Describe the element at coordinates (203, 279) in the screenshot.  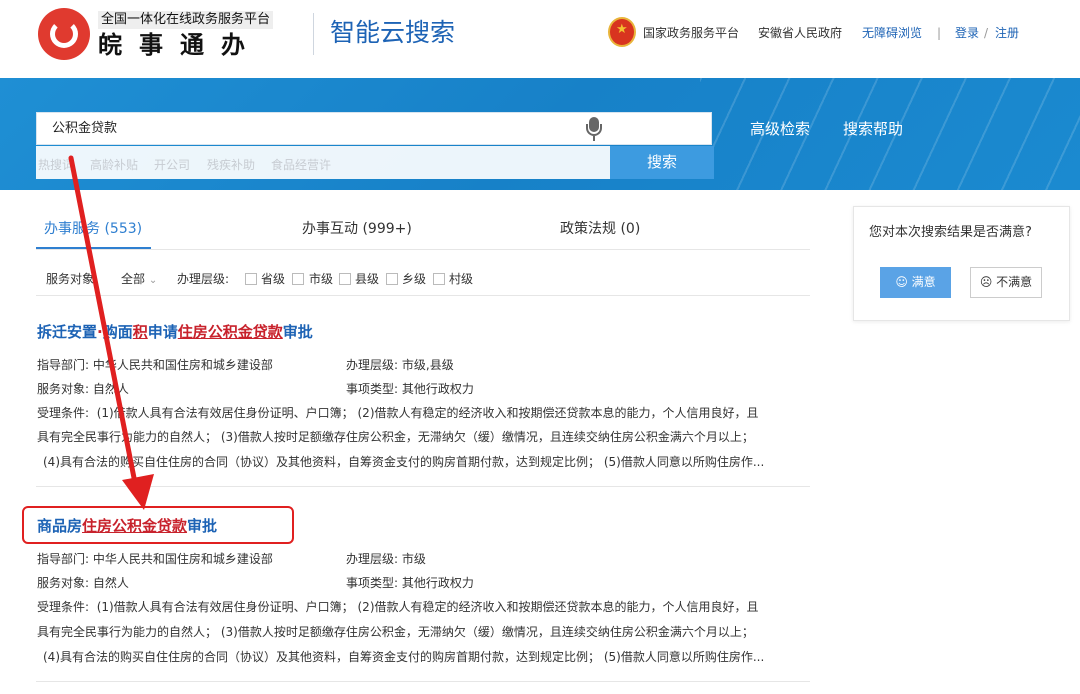
I see `filter-level-label: 办理层级:` at that location.